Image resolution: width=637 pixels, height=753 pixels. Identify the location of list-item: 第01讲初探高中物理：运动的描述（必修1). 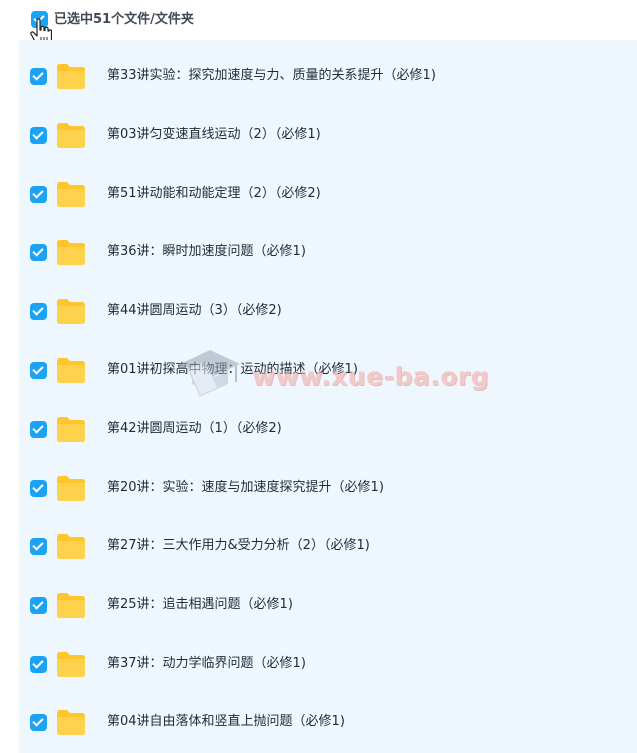
(328, 371).